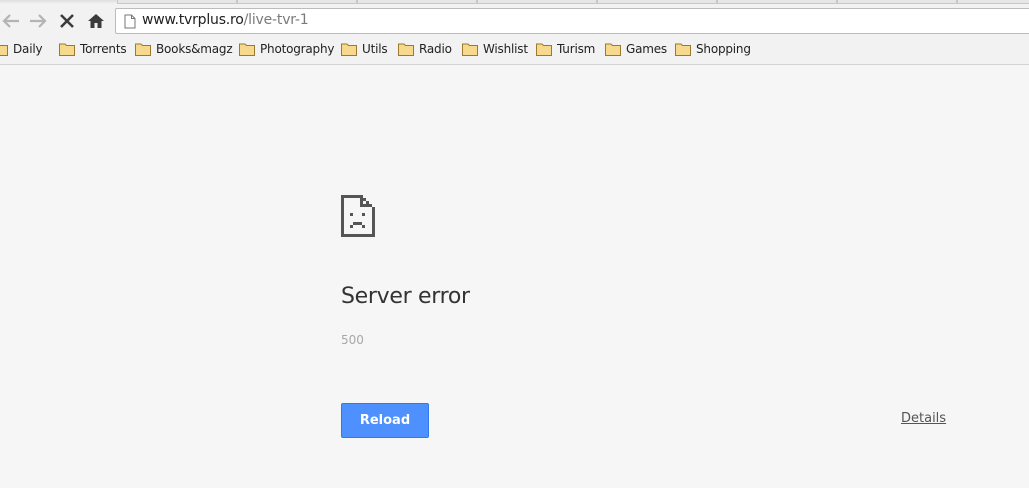  I want to click on forward-button, so click(38, 21).